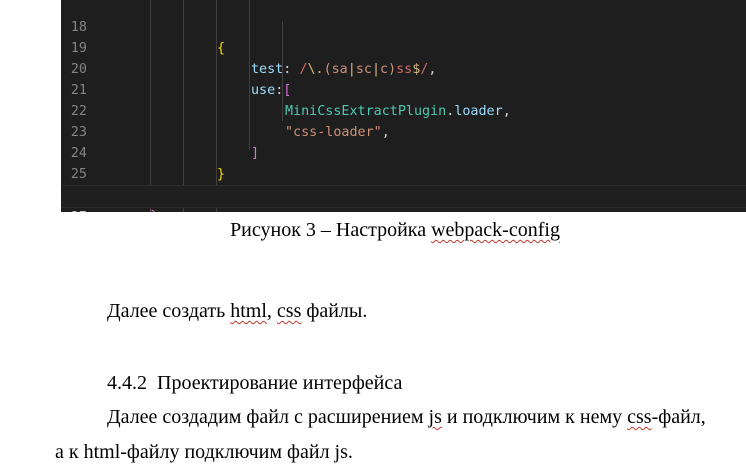 This screenshot has width=746, height=464. What do you see at coordinates (204, 452) in the screenshot?
I see `paragraph: а к html-файлу подключим файл js.` at bounding box center [204, 452].